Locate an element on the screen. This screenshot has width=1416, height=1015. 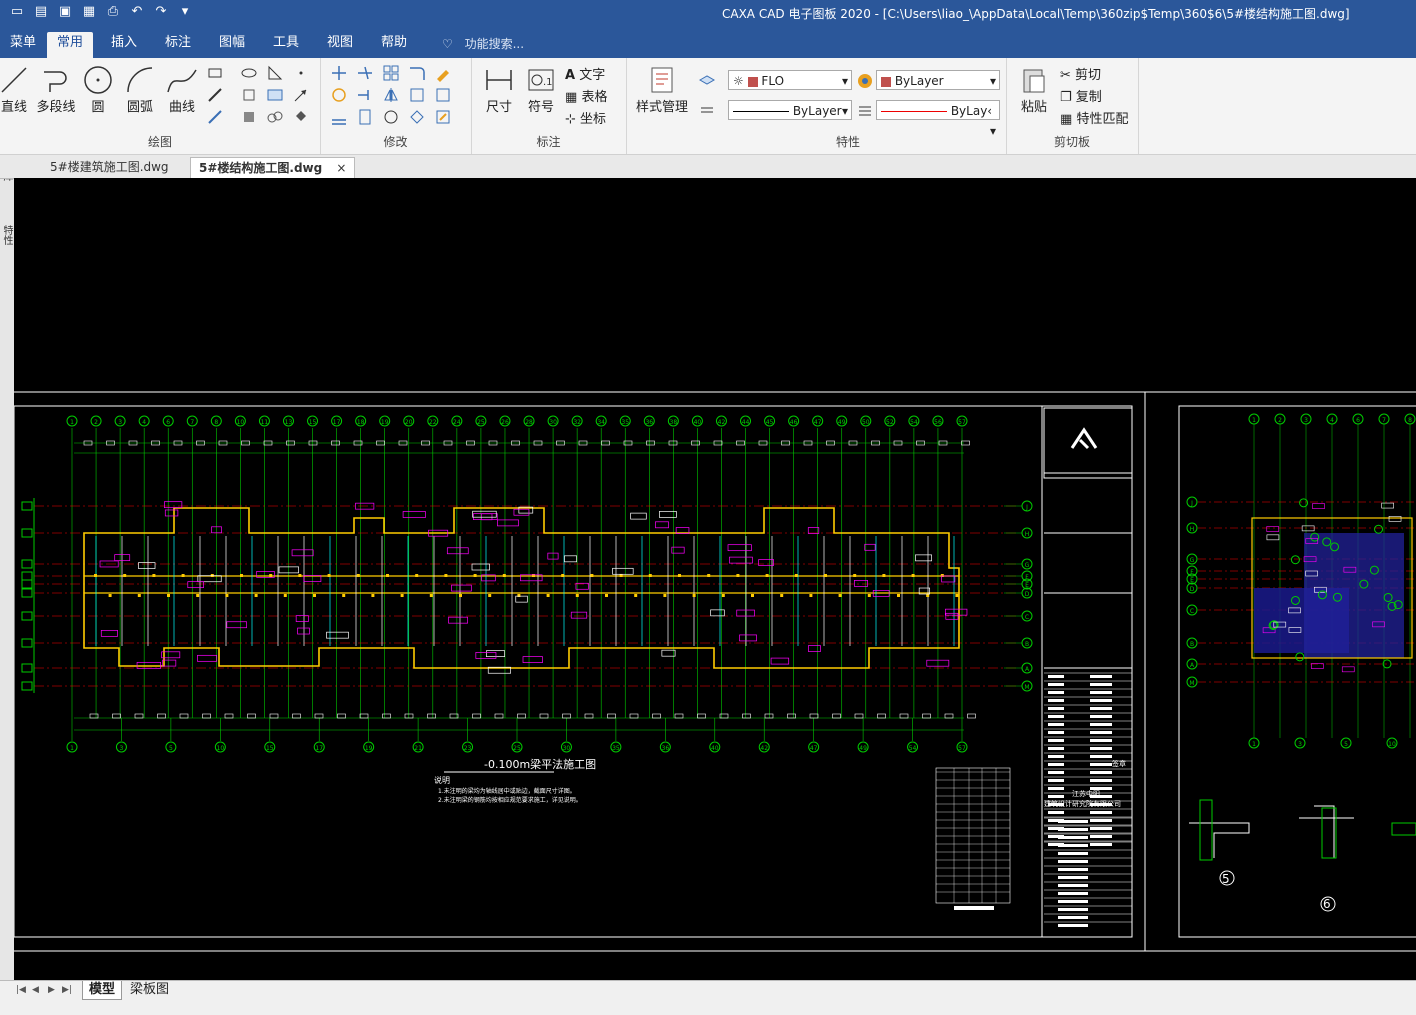
scale-icon is located at coordinates (417, 95).